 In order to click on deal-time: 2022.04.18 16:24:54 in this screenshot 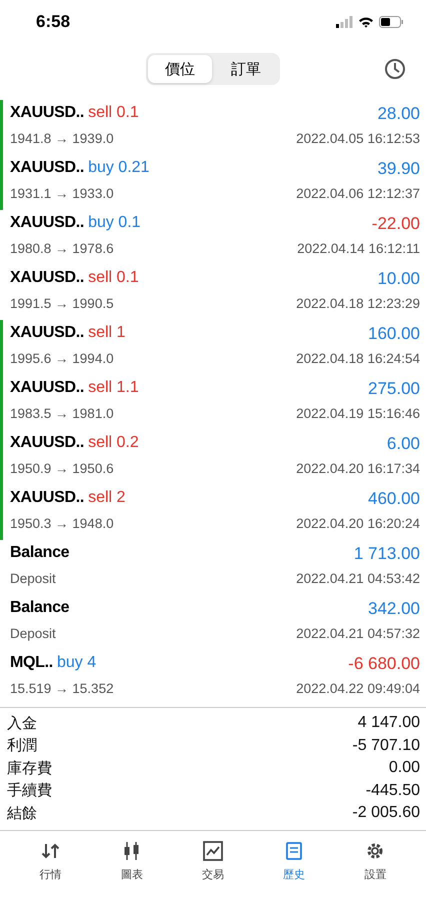, I will do `click(358, 359)`.